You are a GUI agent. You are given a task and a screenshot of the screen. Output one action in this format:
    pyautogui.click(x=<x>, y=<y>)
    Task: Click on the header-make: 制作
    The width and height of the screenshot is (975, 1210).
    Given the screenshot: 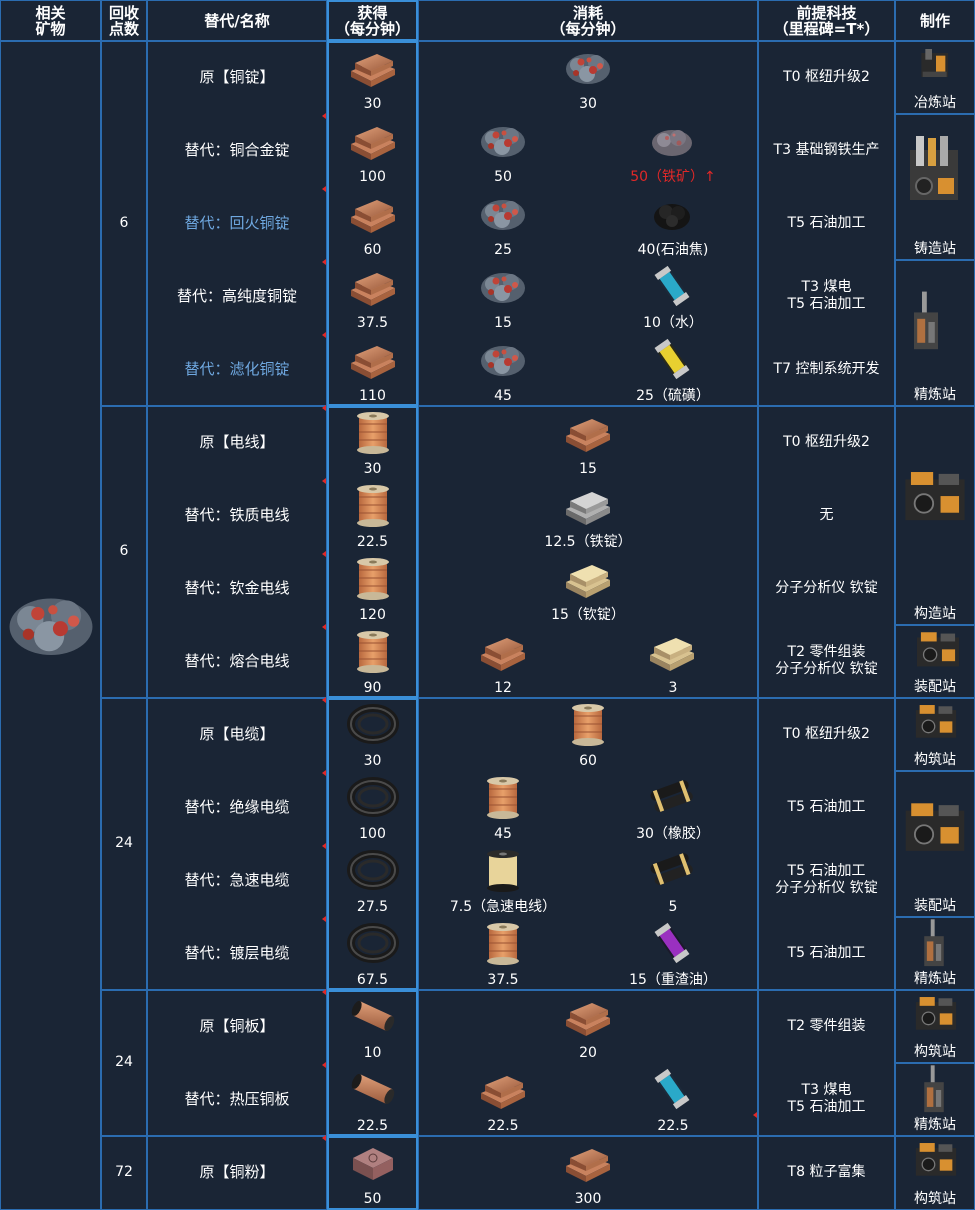 What is the action you would take?
    pyautogui.click(x=935, y=20)
    